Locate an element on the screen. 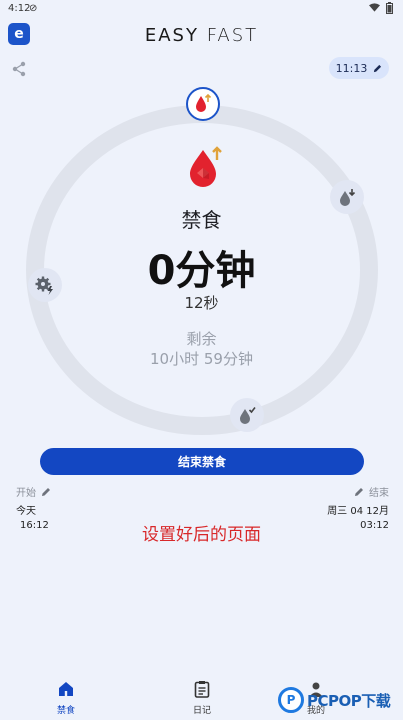  app-header: e EASY FAST is located at coordinates (201, 36).